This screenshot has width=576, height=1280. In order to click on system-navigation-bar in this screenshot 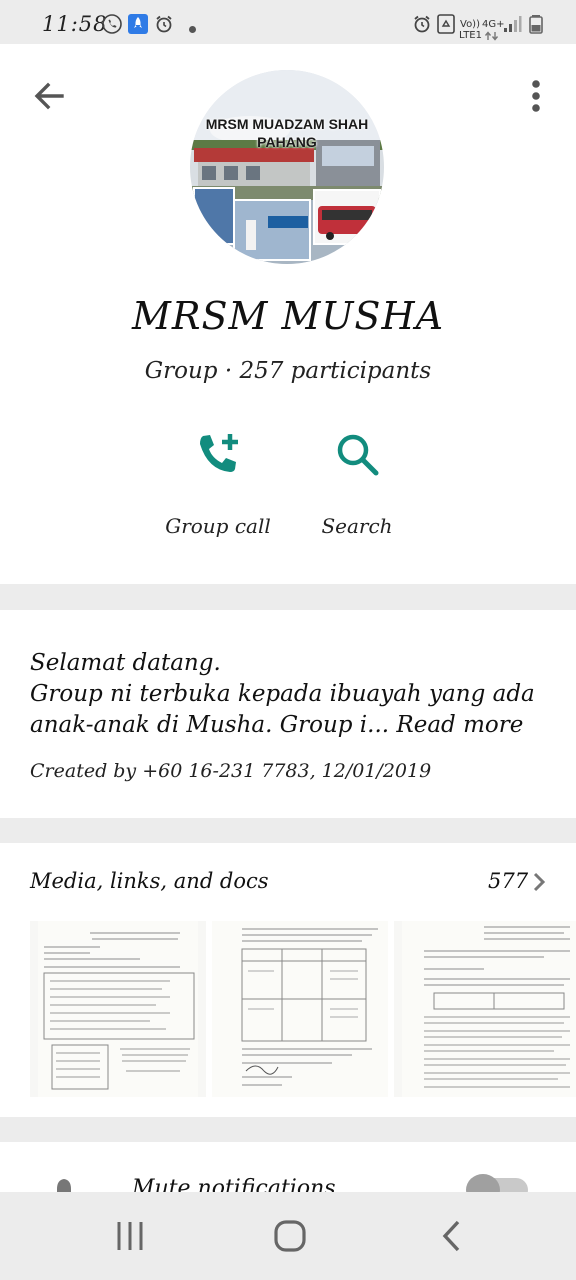, I will do `click(288, 1236)`.